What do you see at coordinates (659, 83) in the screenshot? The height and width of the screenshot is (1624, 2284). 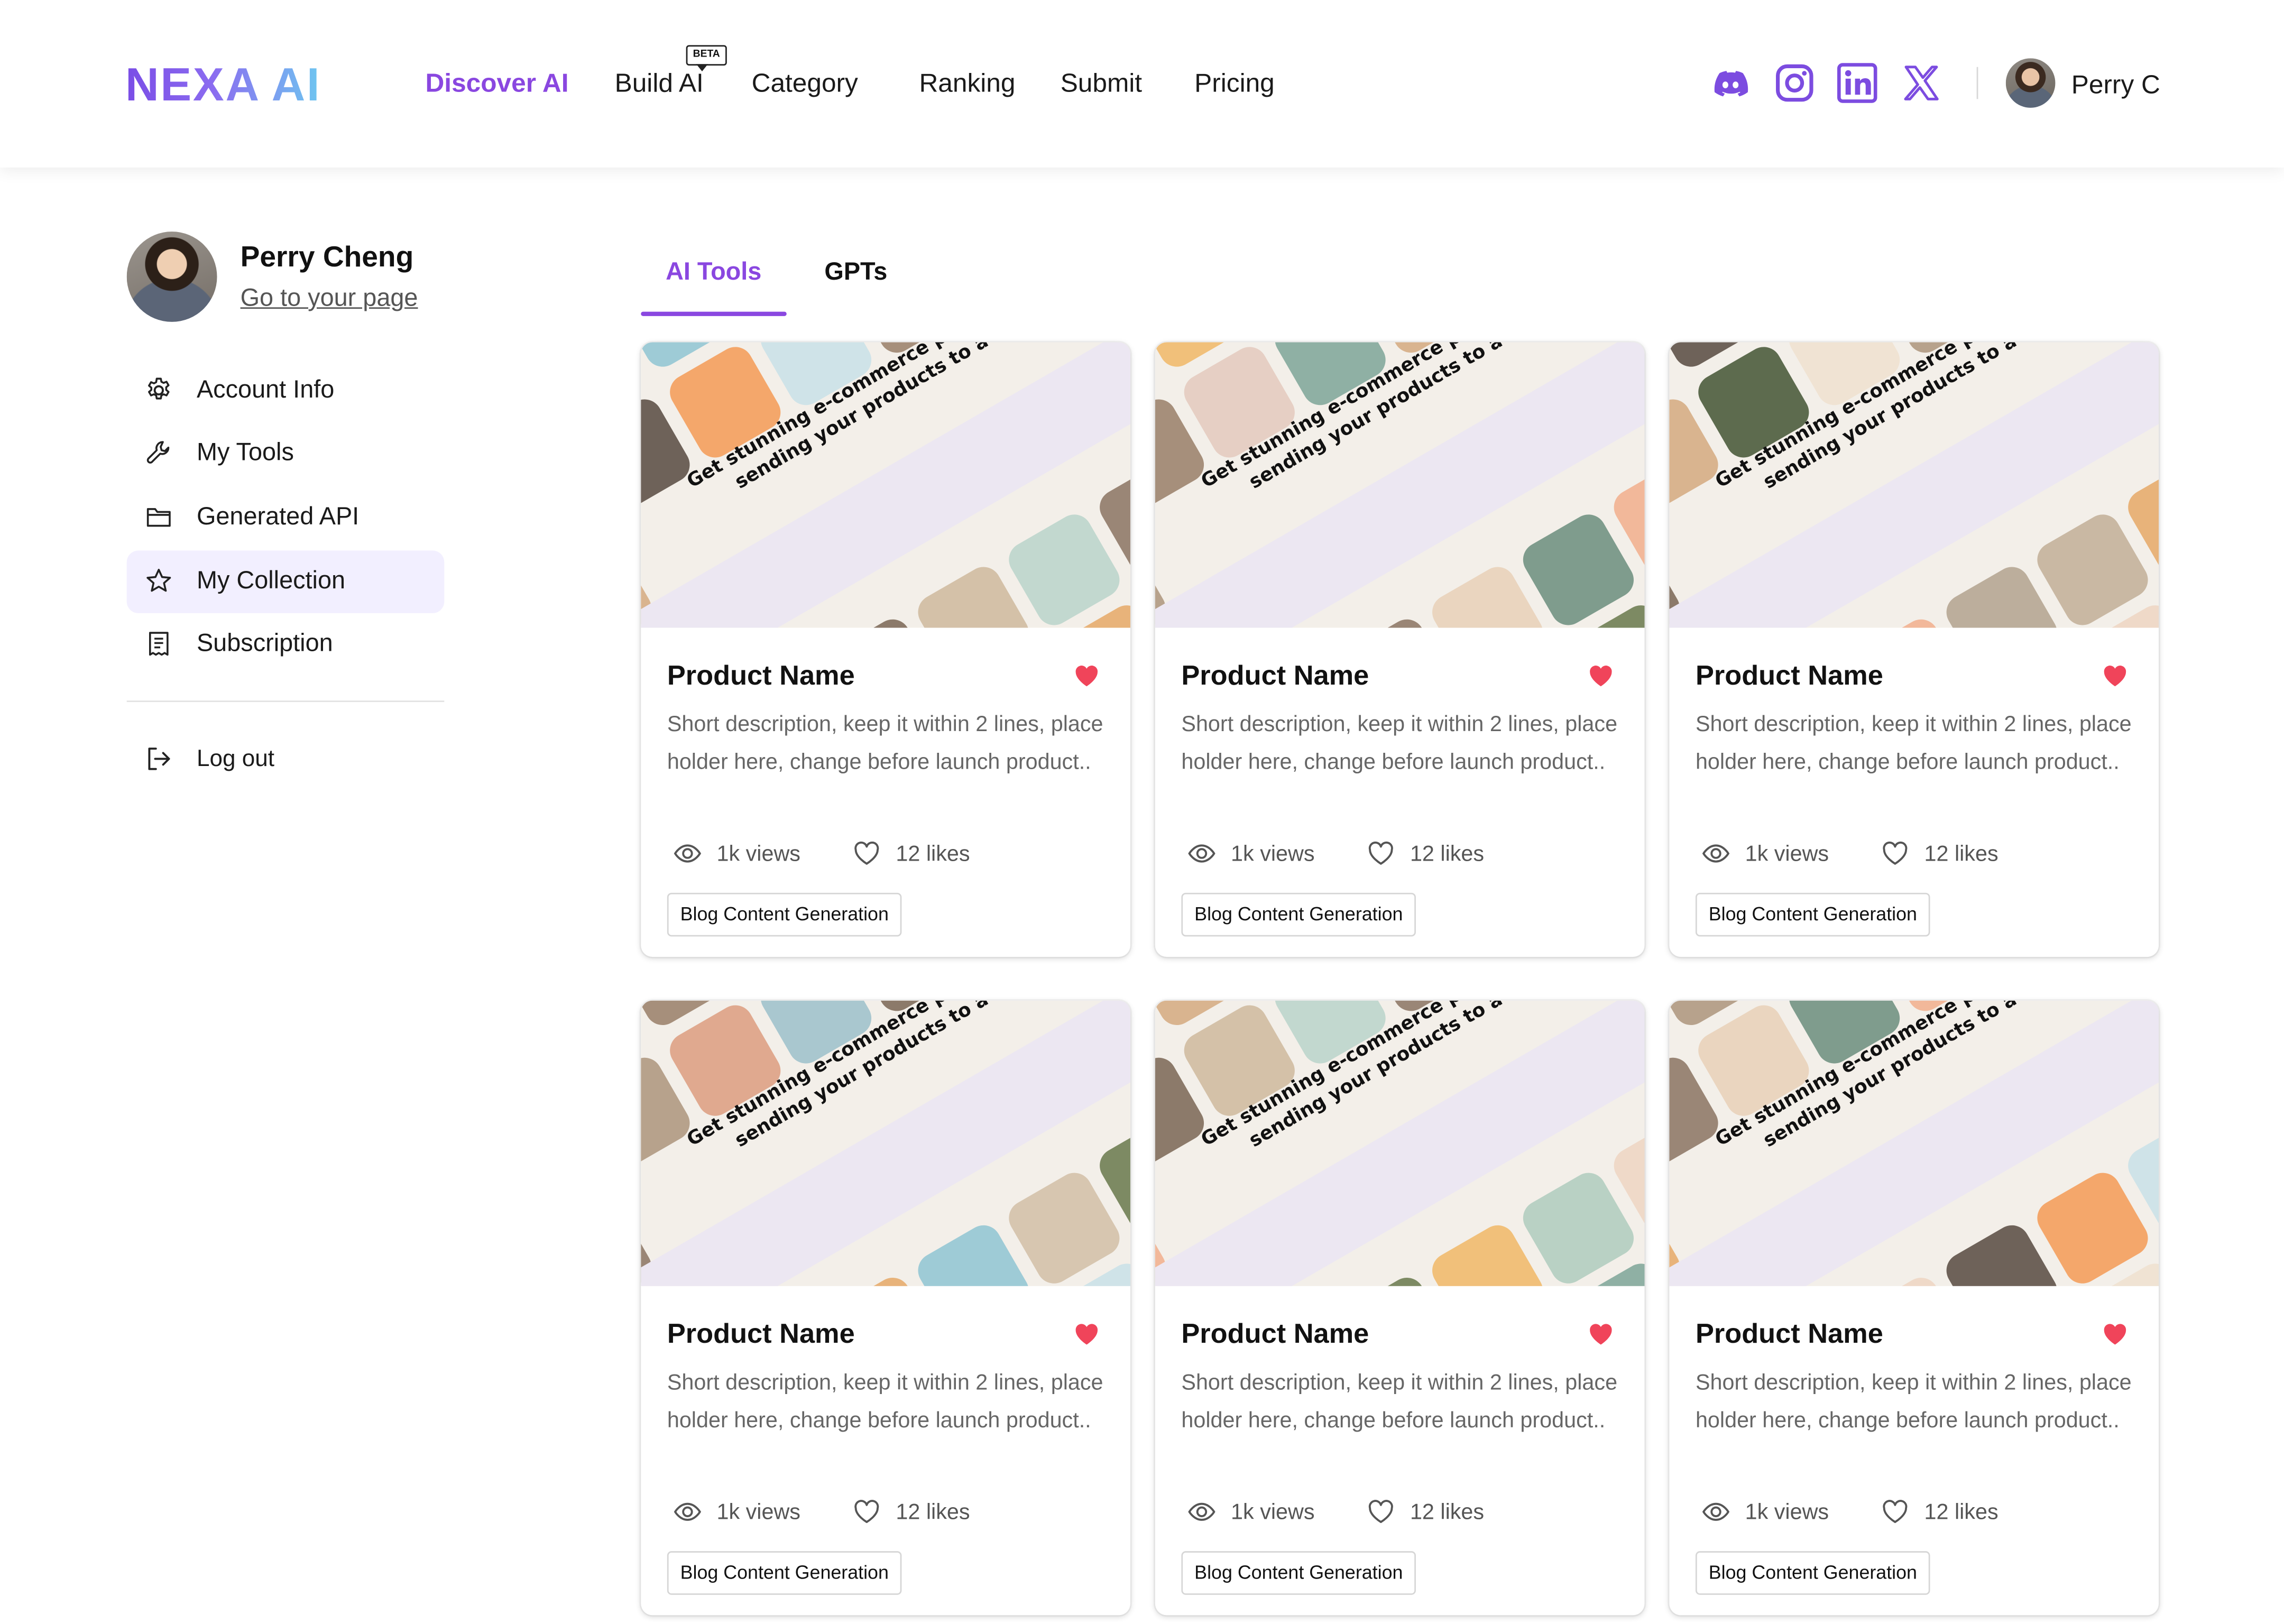 I see `nav-build-ai: Build AI` at bounding box center [659, 83].